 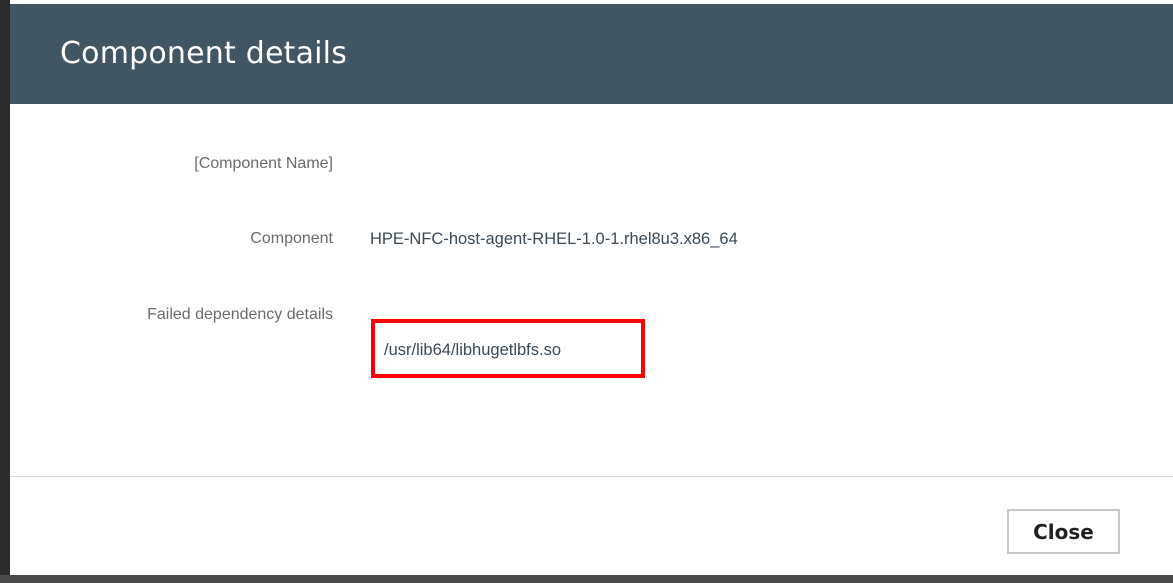 What do you see at coordinates (586, 579) in the screenshot?
I see `background-window-edge-bottom` at bounding box center [586, 579].